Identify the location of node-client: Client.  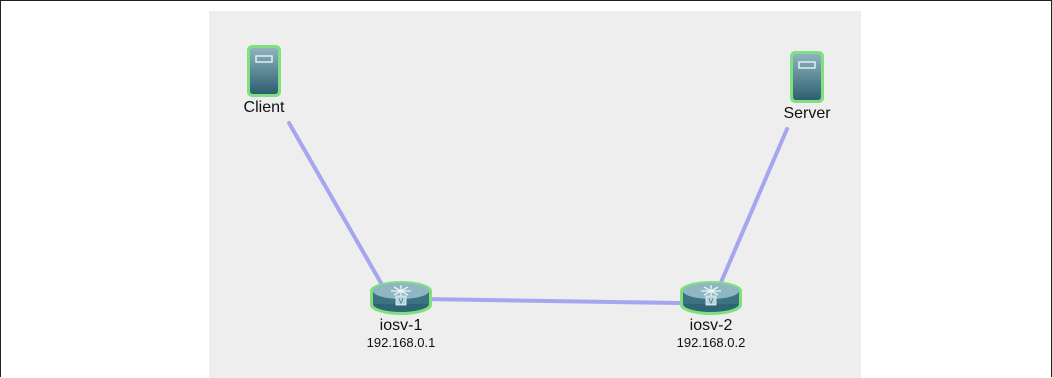
(264, 80).